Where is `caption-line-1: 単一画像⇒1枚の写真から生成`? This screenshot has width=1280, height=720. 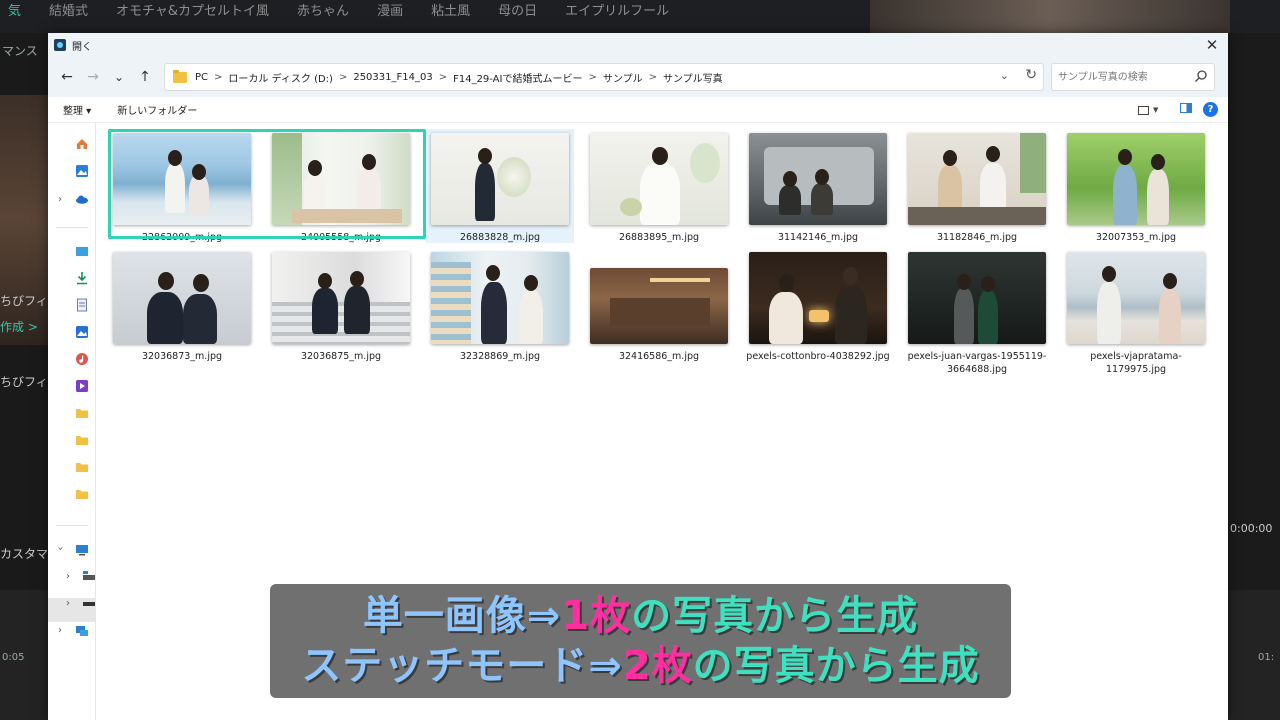
caption-line-1: 単一画像⇒1枚の写真から生成 is located at coordinates (640, 616).